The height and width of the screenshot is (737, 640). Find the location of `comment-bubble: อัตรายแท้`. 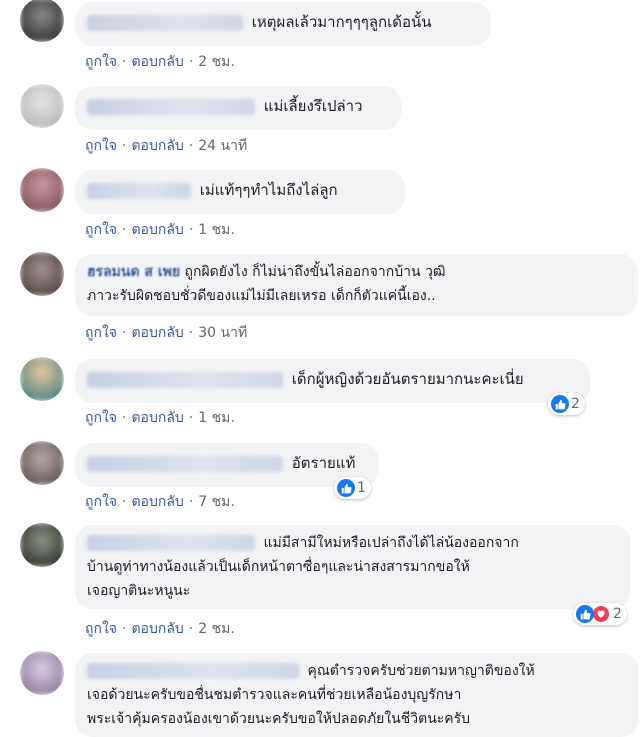

comment-bubble: อัตรายแท้ is located at coordinates (227, 465).